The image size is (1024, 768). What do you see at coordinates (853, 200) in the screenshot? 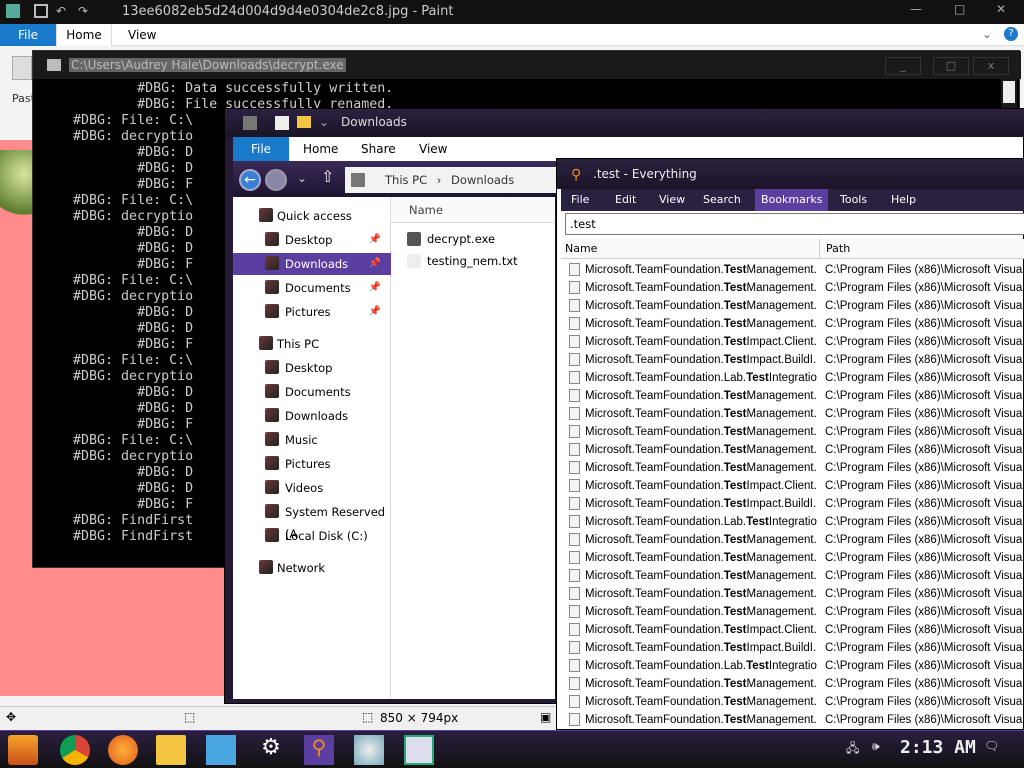
I see `menu-tools: Tools` at bounding box center [853, 200].